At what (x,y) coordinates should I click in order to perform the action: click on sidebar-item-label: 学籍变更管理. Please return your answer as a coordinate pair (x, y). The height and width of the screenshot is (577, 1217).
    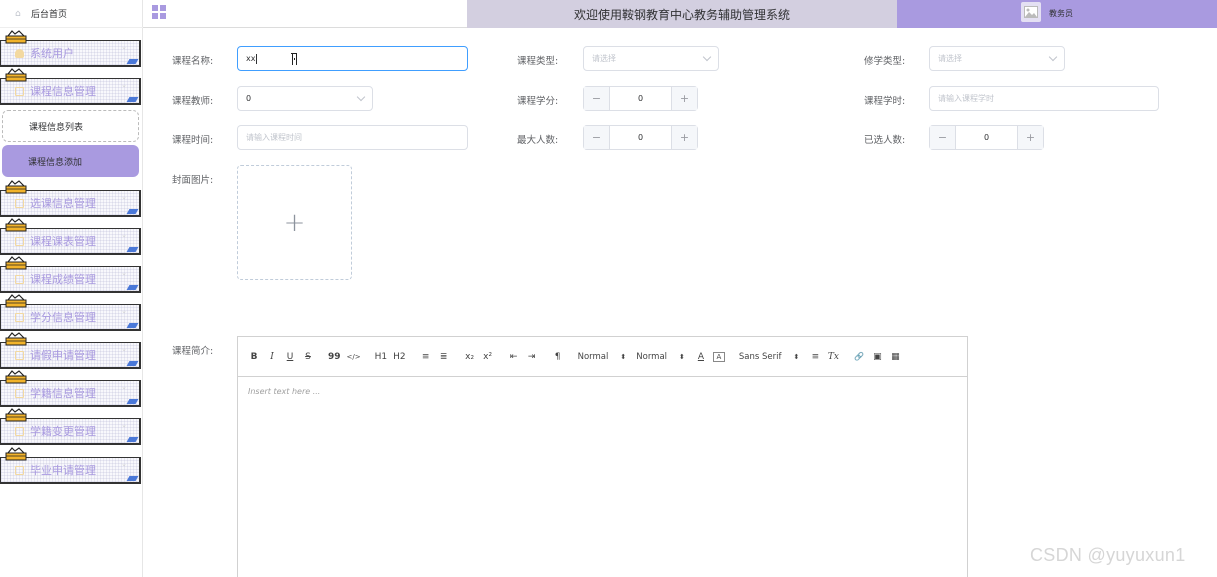
    Looking at the image, I should click on (63, 431).